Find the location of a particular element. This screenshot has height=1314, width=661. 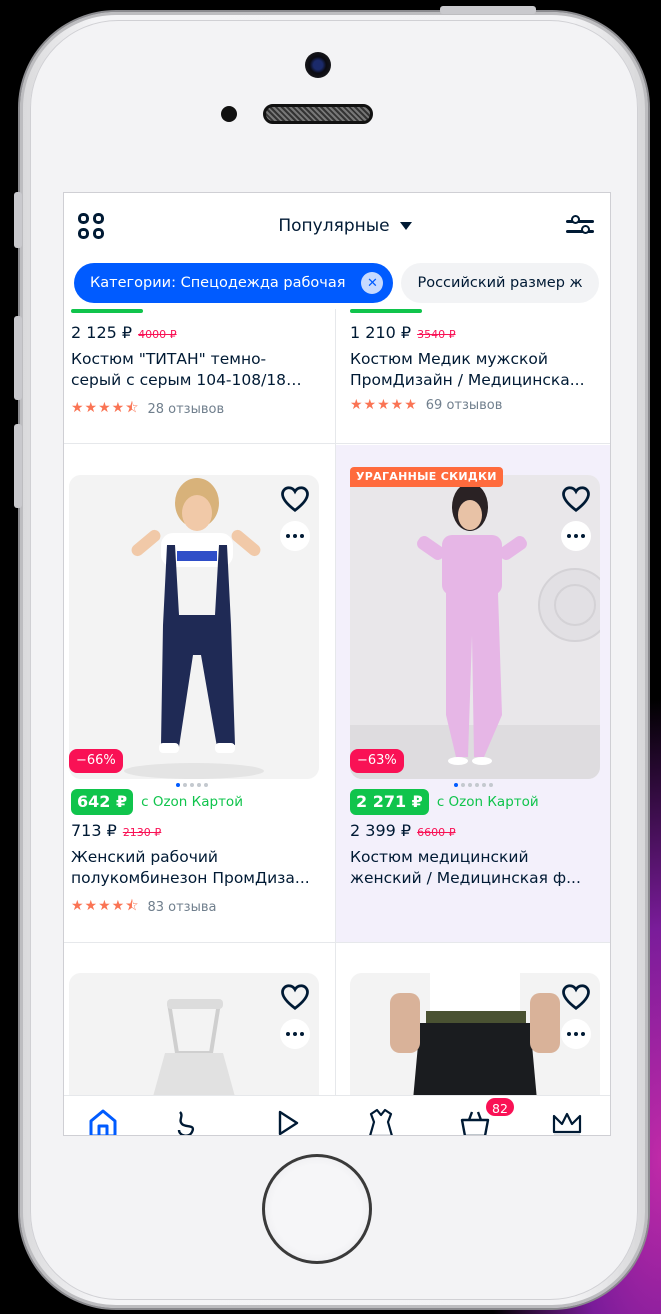

chip-size-label: Российский размер ж is located at coordinates (500, 283).